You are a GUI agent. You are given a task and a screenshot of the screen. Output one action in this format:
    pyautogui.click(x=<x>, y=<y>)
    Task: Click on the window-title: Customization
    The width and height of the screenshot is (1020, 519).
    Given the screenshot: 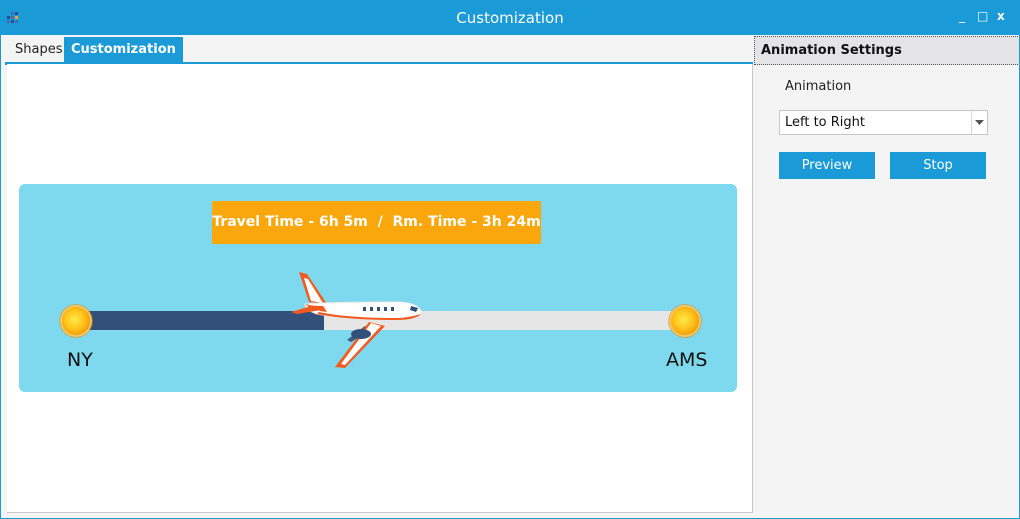 What is the action you would take?
    pyautogui.click(x=510, y=18)
    